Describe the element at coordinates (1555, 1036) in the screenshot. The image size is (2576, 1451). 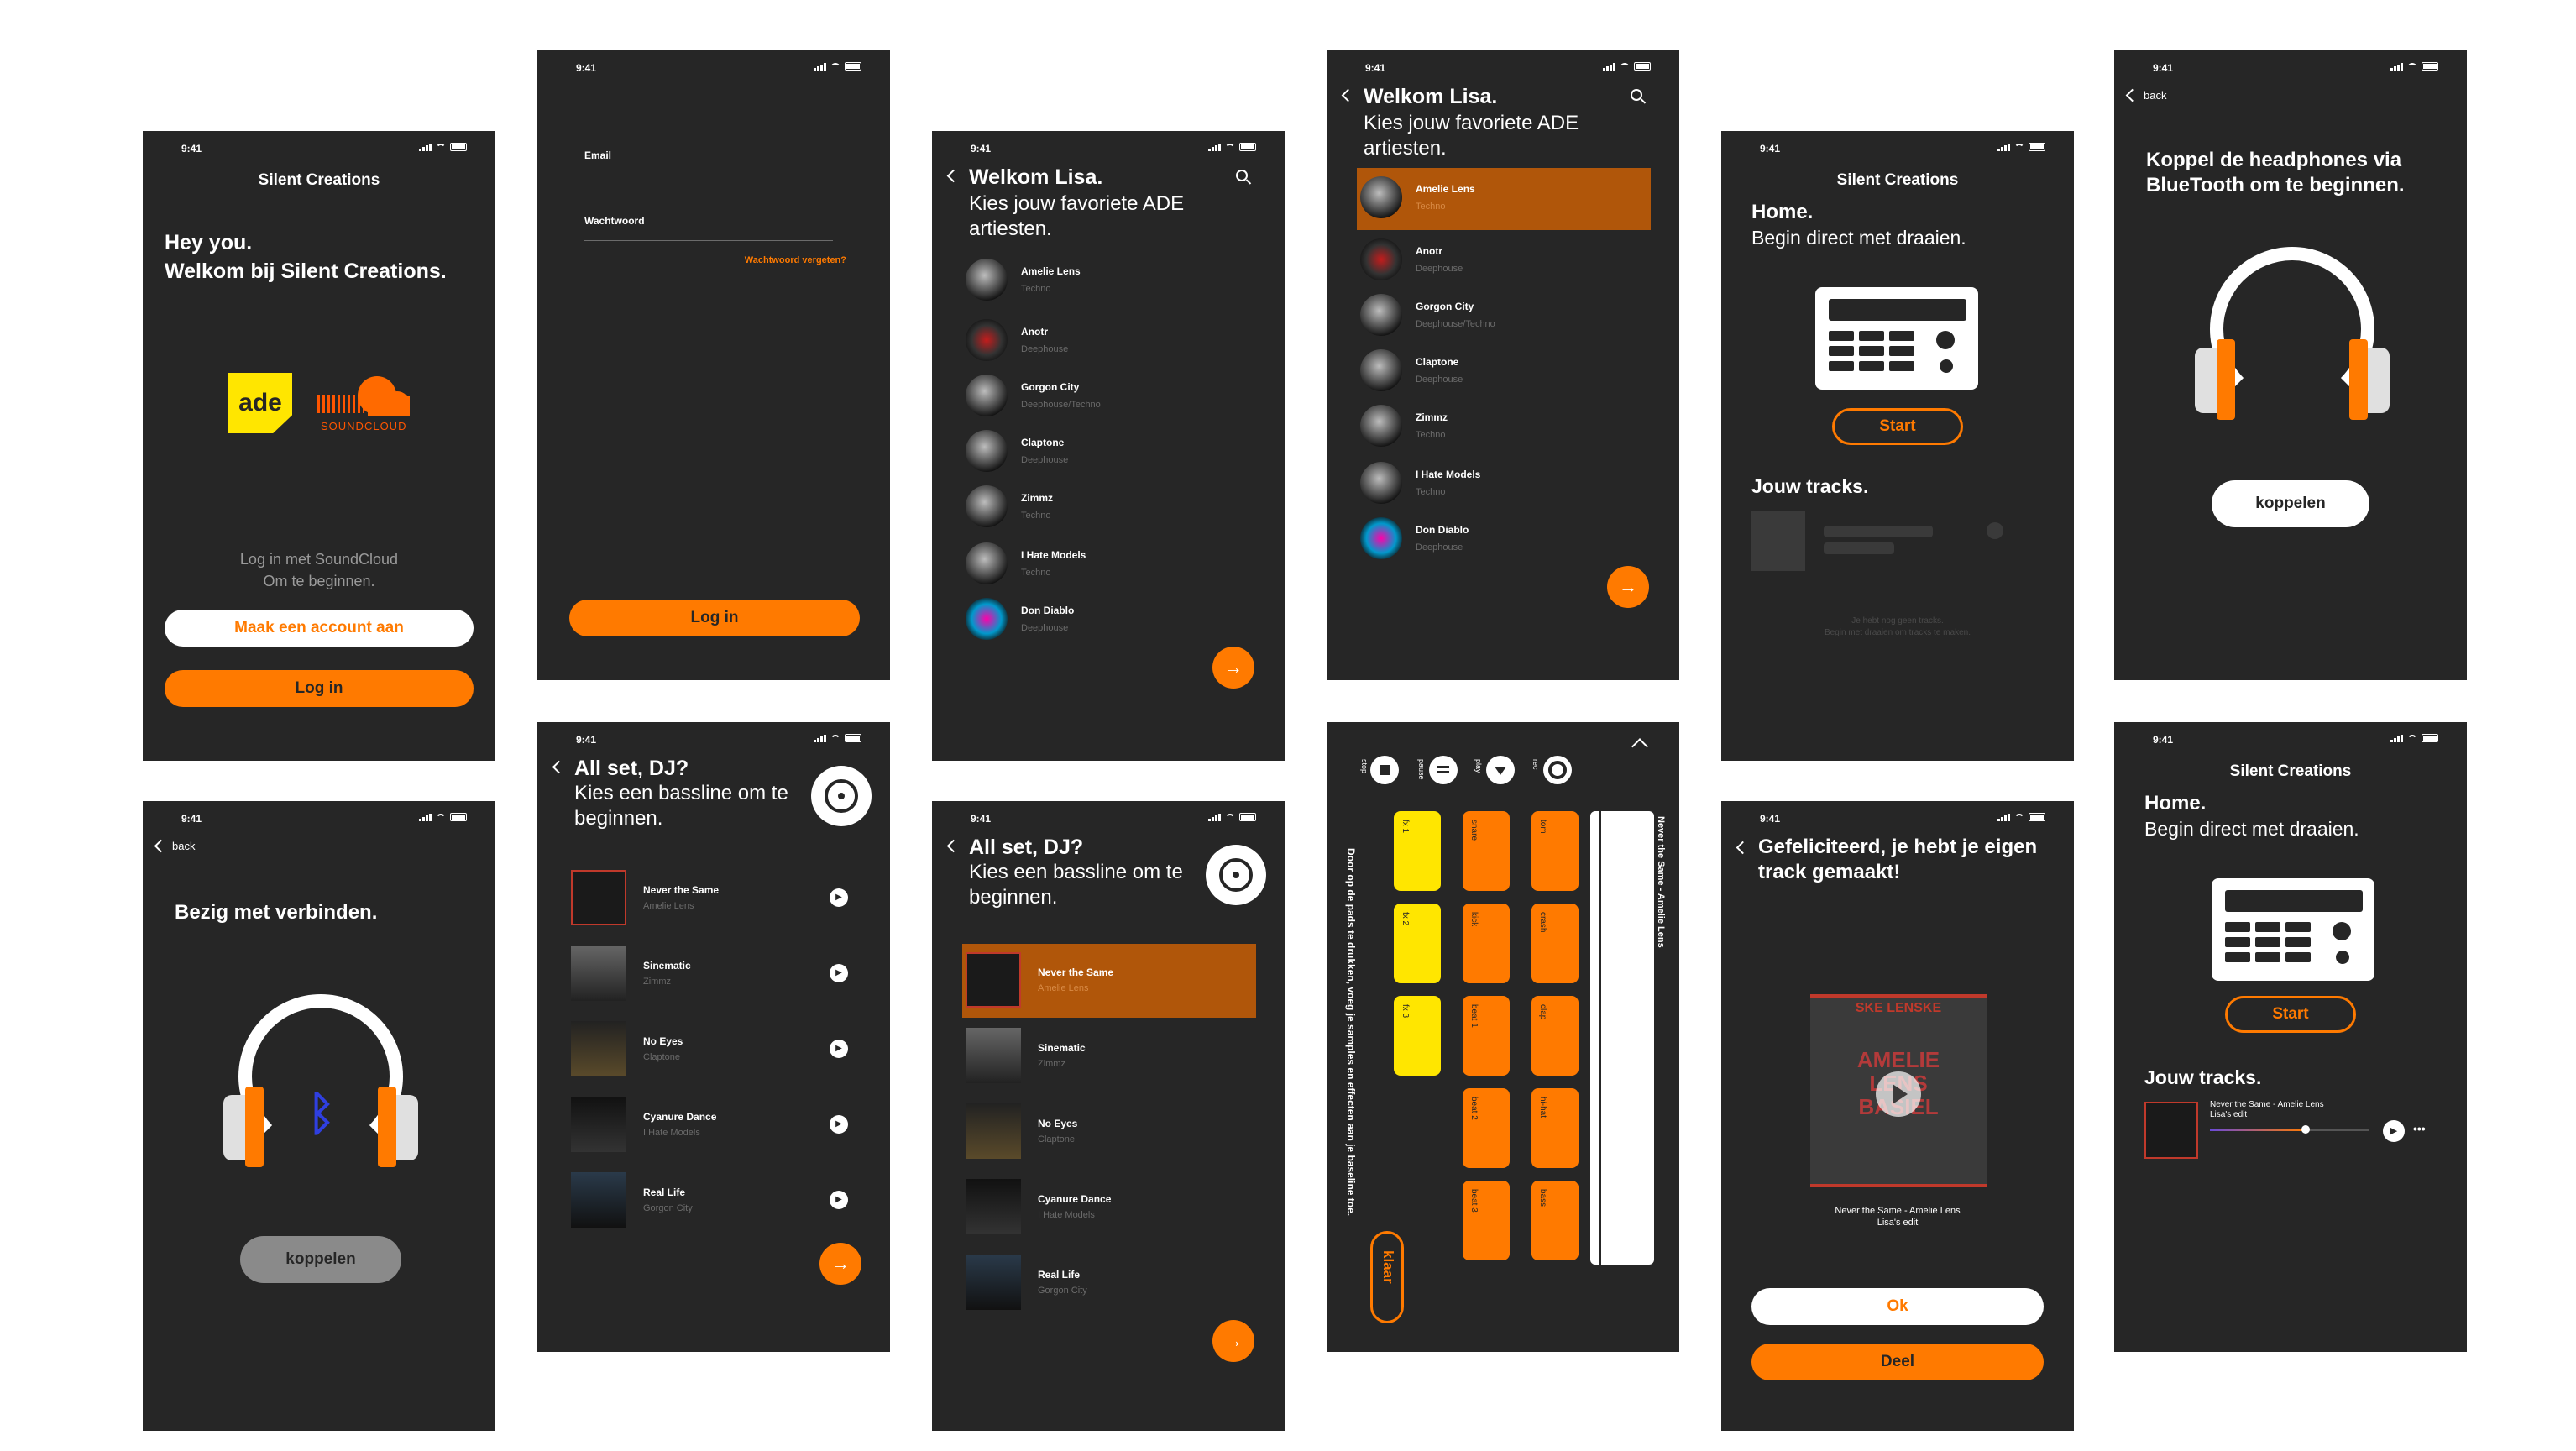
I see `pad-clap: clap` at that location.